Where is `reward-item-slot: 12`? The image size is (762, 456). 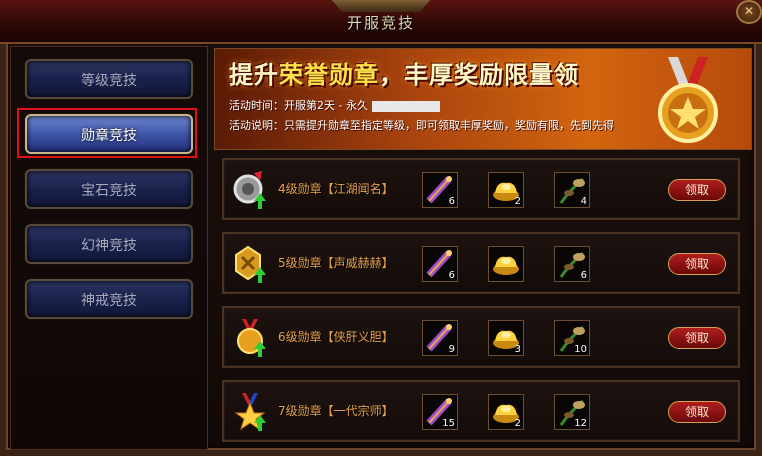 reward-item-slot: 12 is located at coordinates (572, 412).